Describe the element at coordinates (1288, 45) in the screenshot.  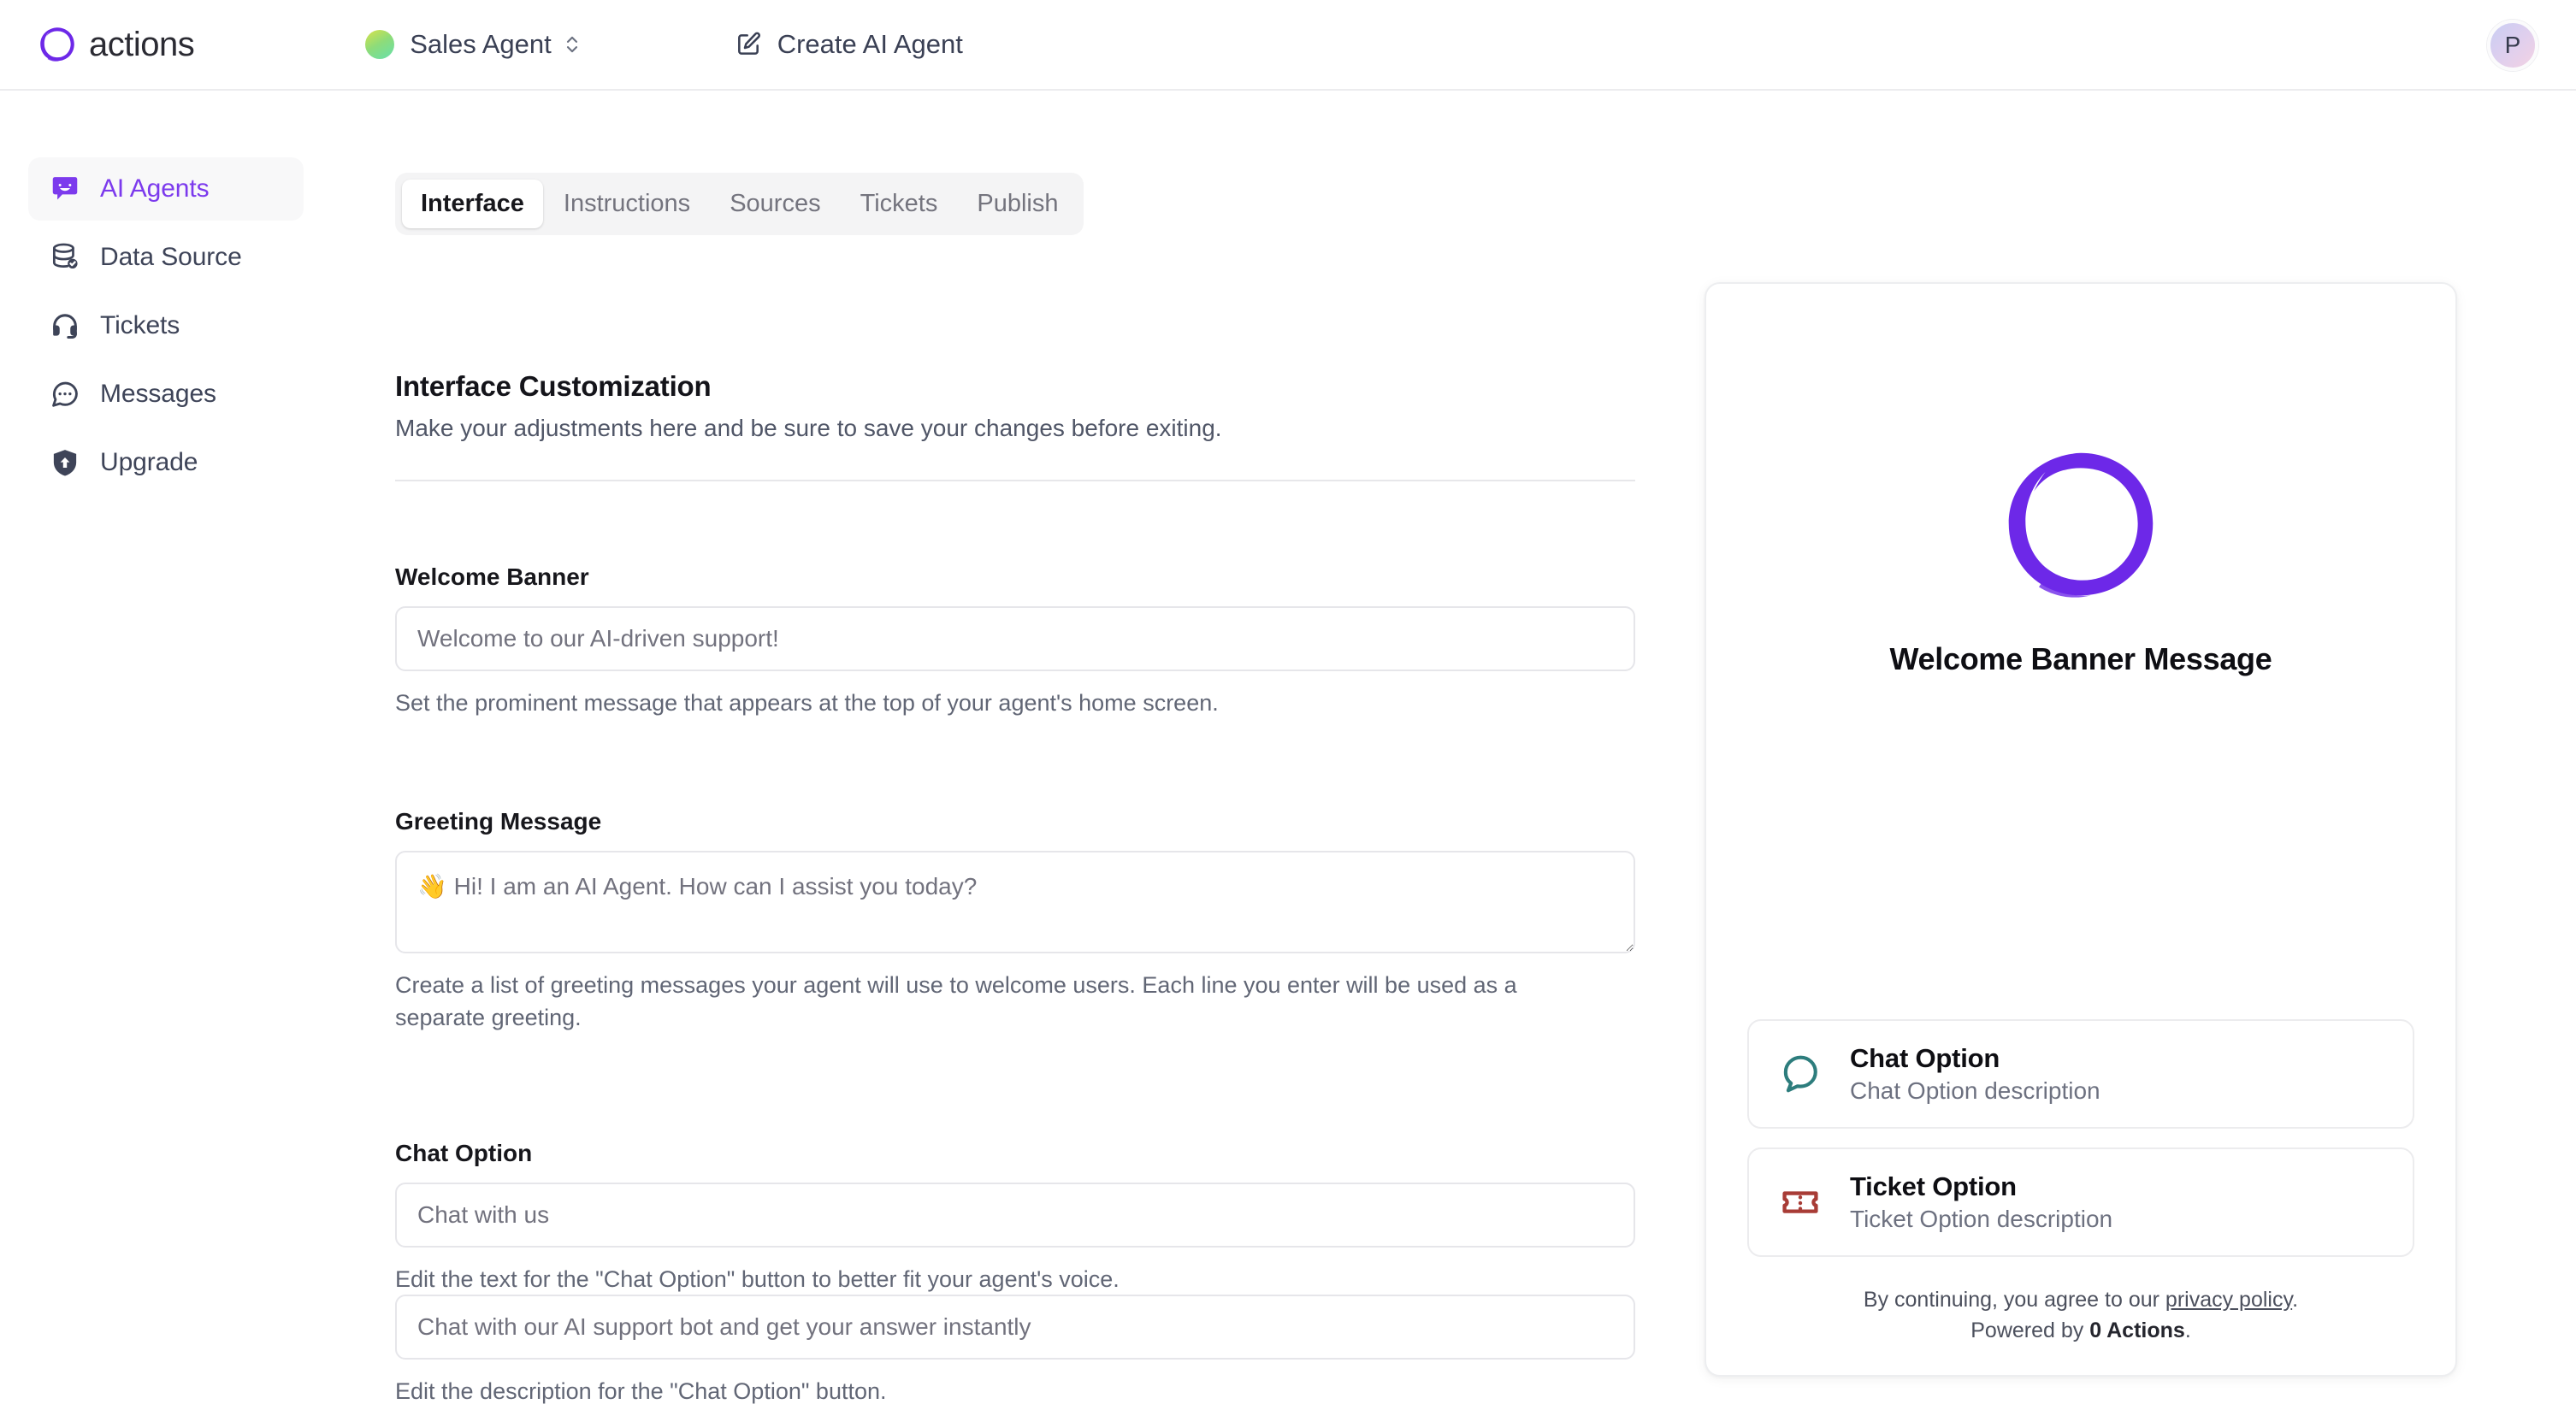
I see `app-header: actions Sales Agent Create AI Agent P` at that location.